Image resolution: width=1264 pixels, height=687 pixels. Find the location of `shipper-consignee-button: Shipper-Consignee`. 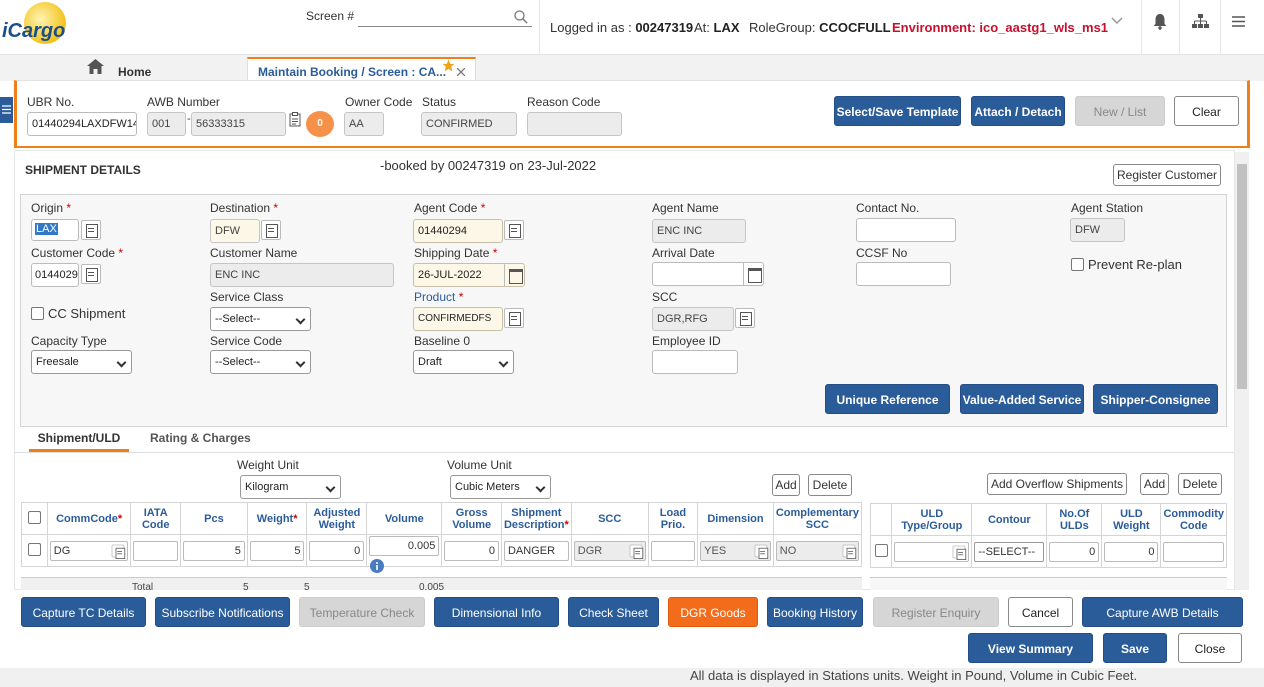

shipper-consignee-button: Shipper-Consignee is located at coordinates (1155, 399).